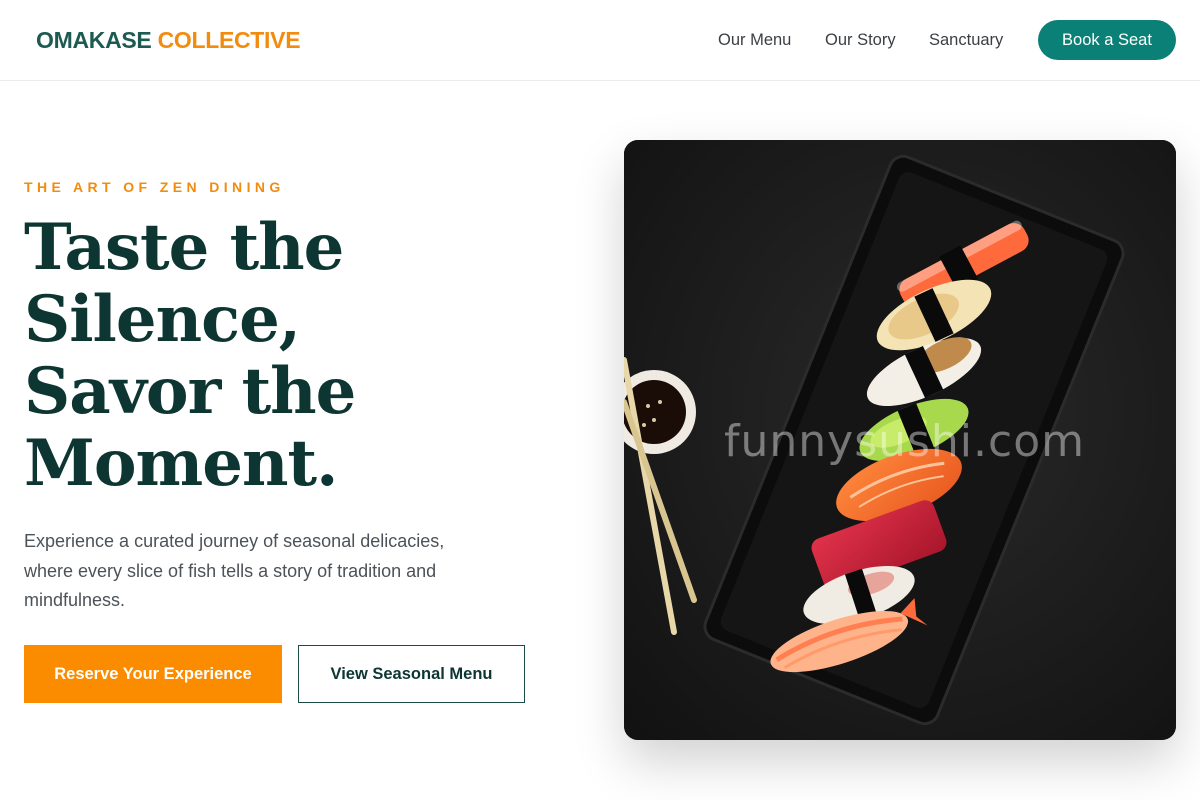 Image resolution: width=1200 pixels, height=800 pixels. Describe the element at coordinates (904, 441) in the screenshot. I see `image-watermark: funnysushi.com` at that location.